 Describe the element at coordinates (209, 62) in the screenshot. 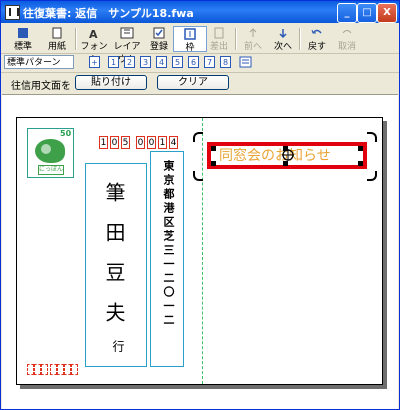

I see `pattern-button-7: 7` at that location.